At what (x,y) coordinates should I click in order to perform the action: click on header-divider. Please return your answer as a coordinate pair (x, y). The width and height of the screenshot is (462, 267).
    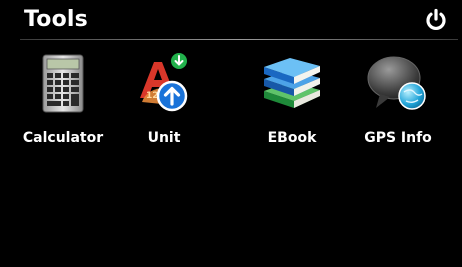
    Looking at the image, I should click on (239, 39).